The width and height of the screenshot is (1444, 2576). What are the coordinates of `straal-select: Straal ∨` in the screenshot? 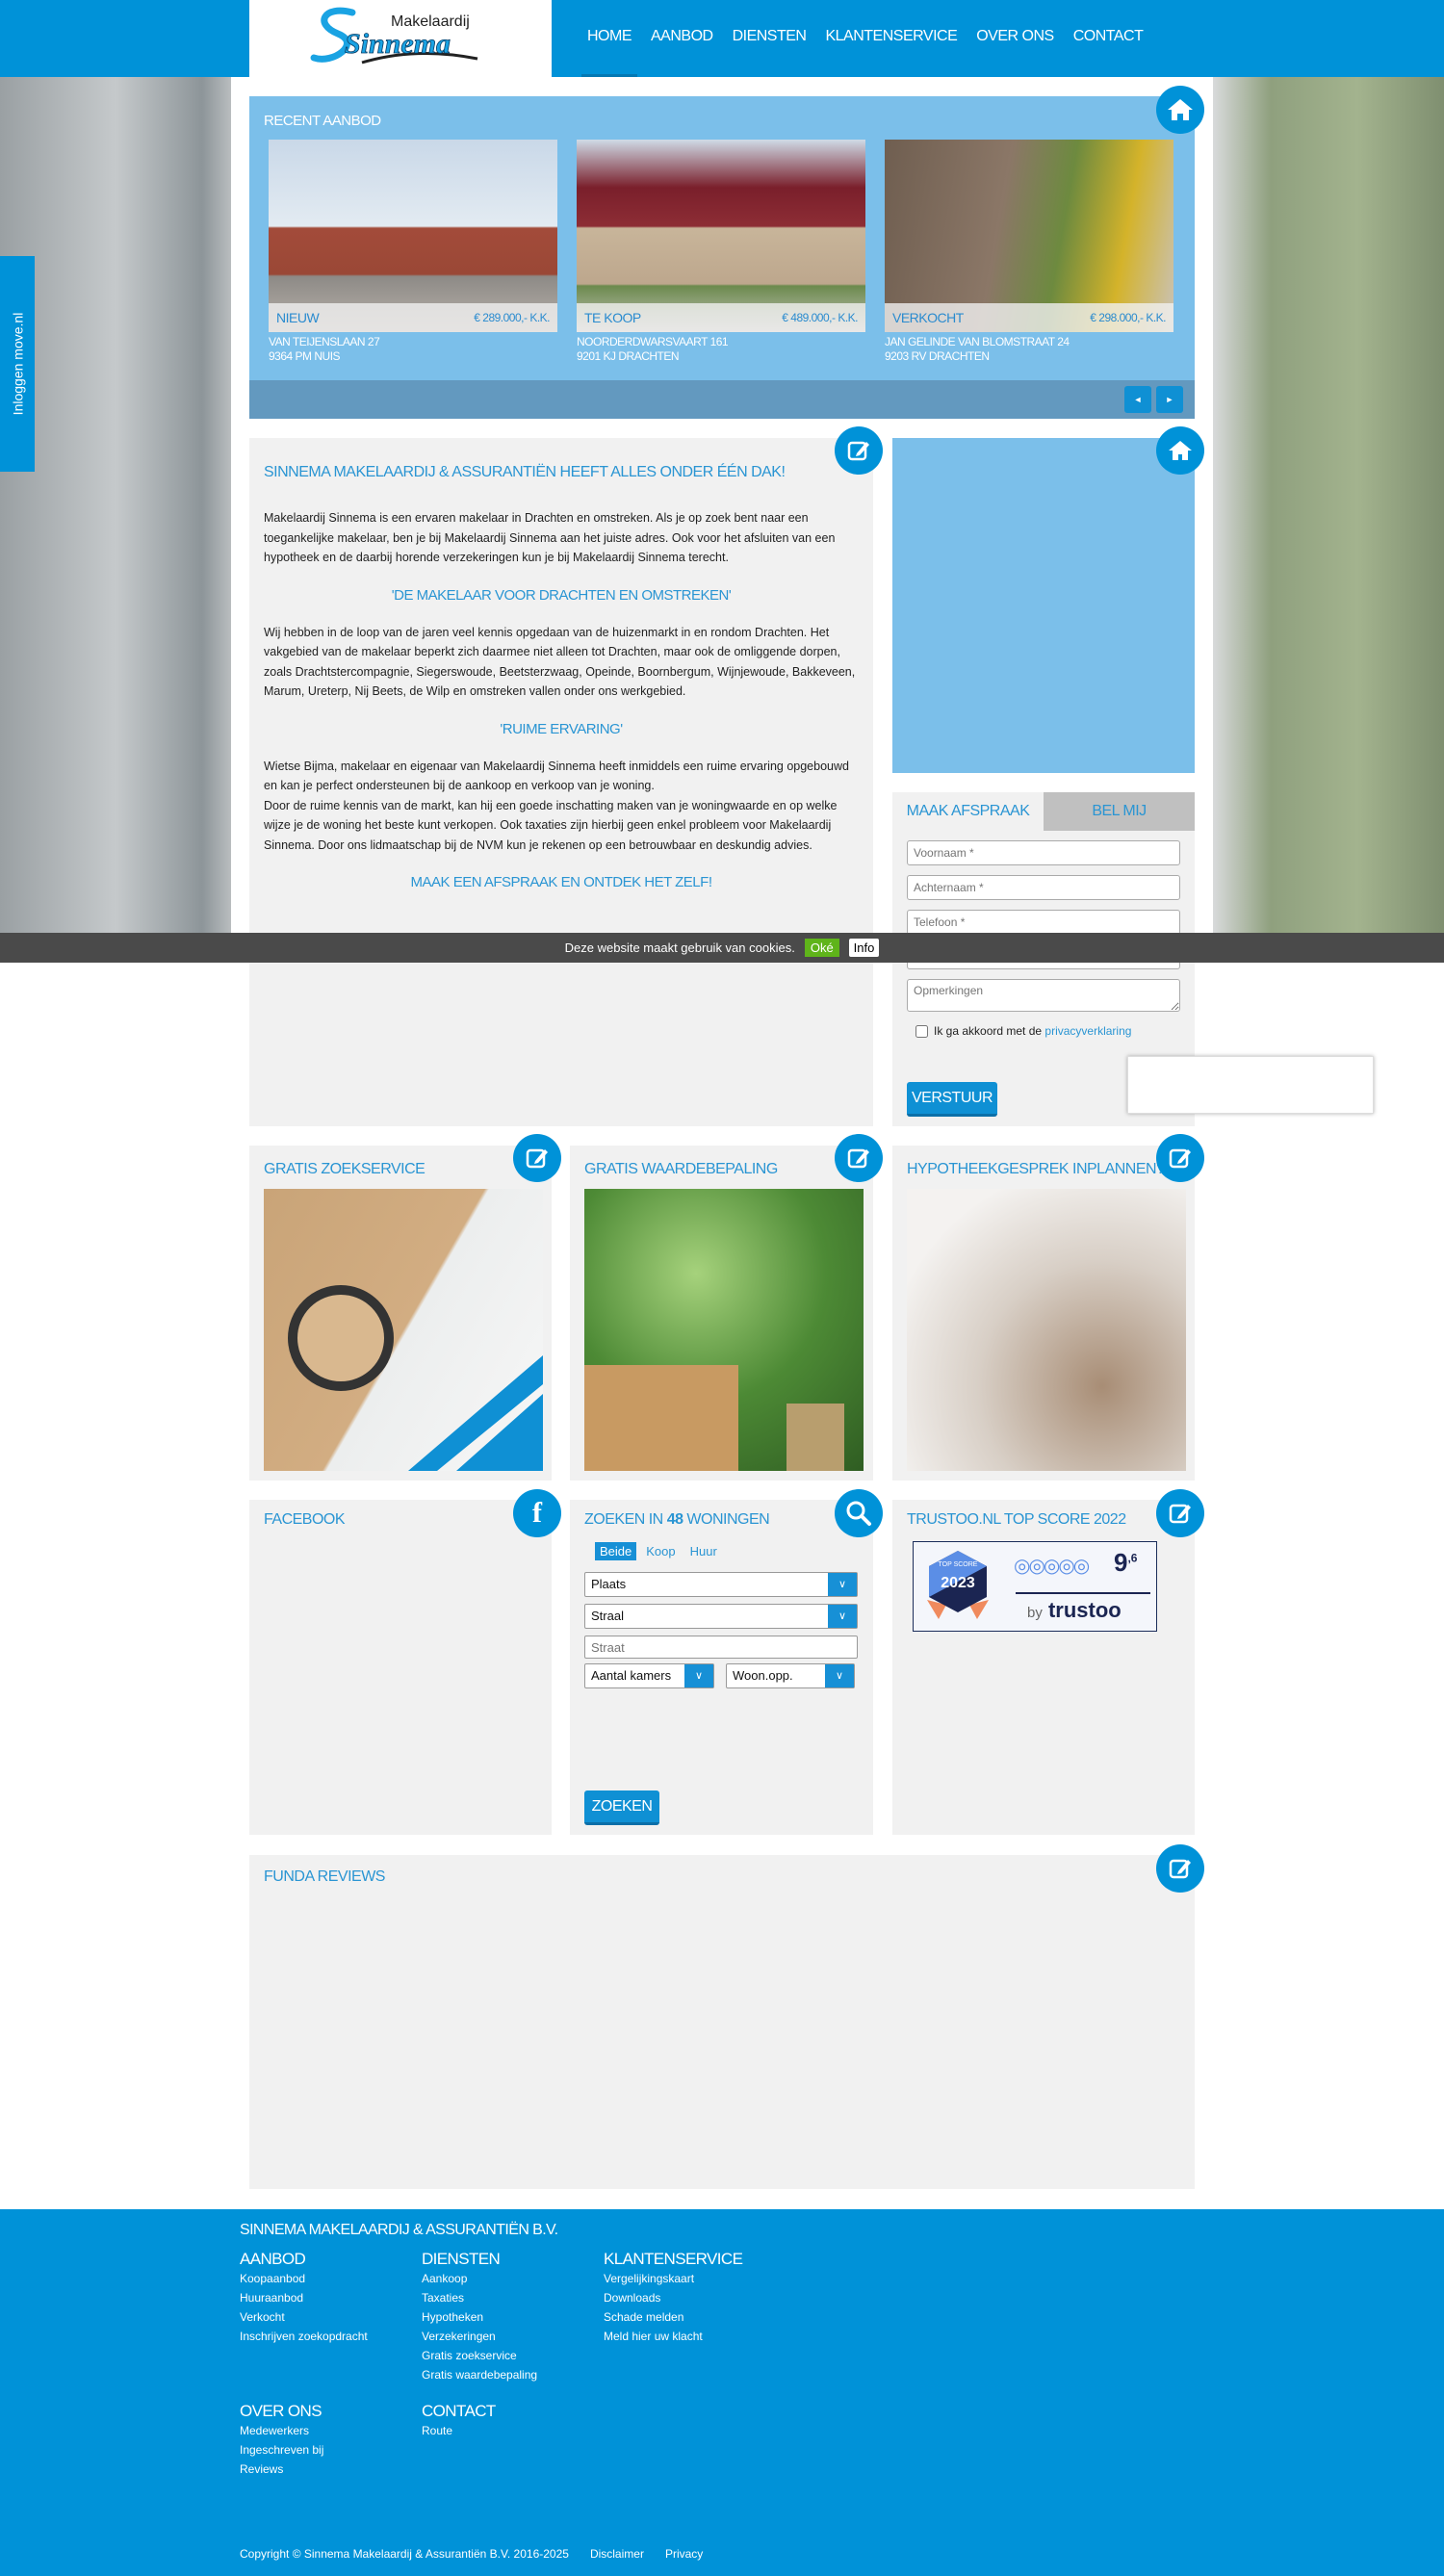 It's located at (721, 1617).